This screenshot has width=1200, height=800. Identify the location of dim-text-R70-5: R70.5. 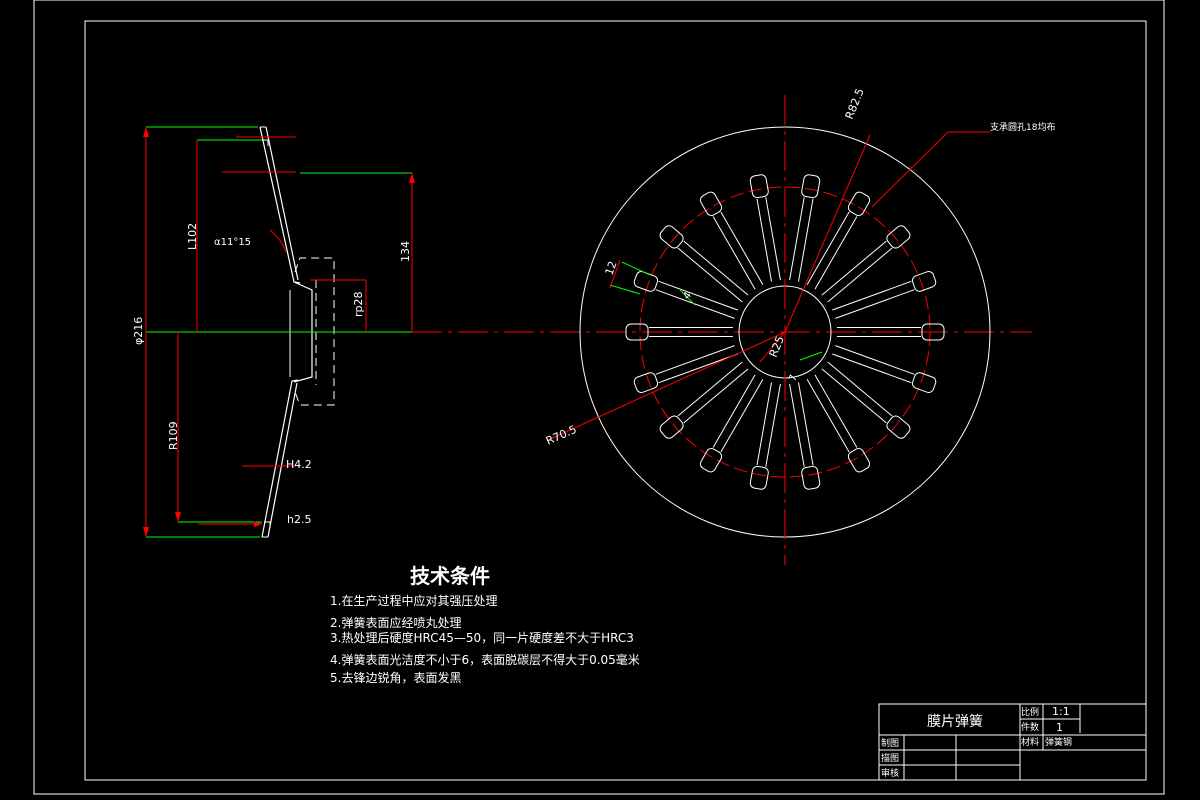
(561, 435).